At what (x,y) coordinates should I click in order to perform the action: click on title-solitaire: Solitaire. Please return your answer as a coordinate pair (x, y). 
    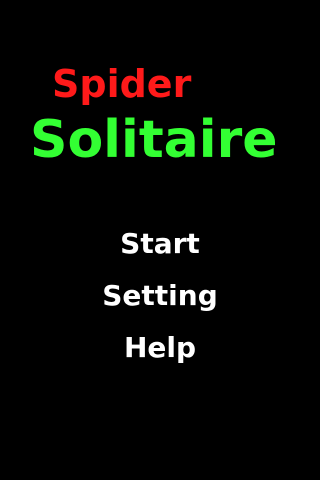
    Looking at the image, I should click on (154, 140).